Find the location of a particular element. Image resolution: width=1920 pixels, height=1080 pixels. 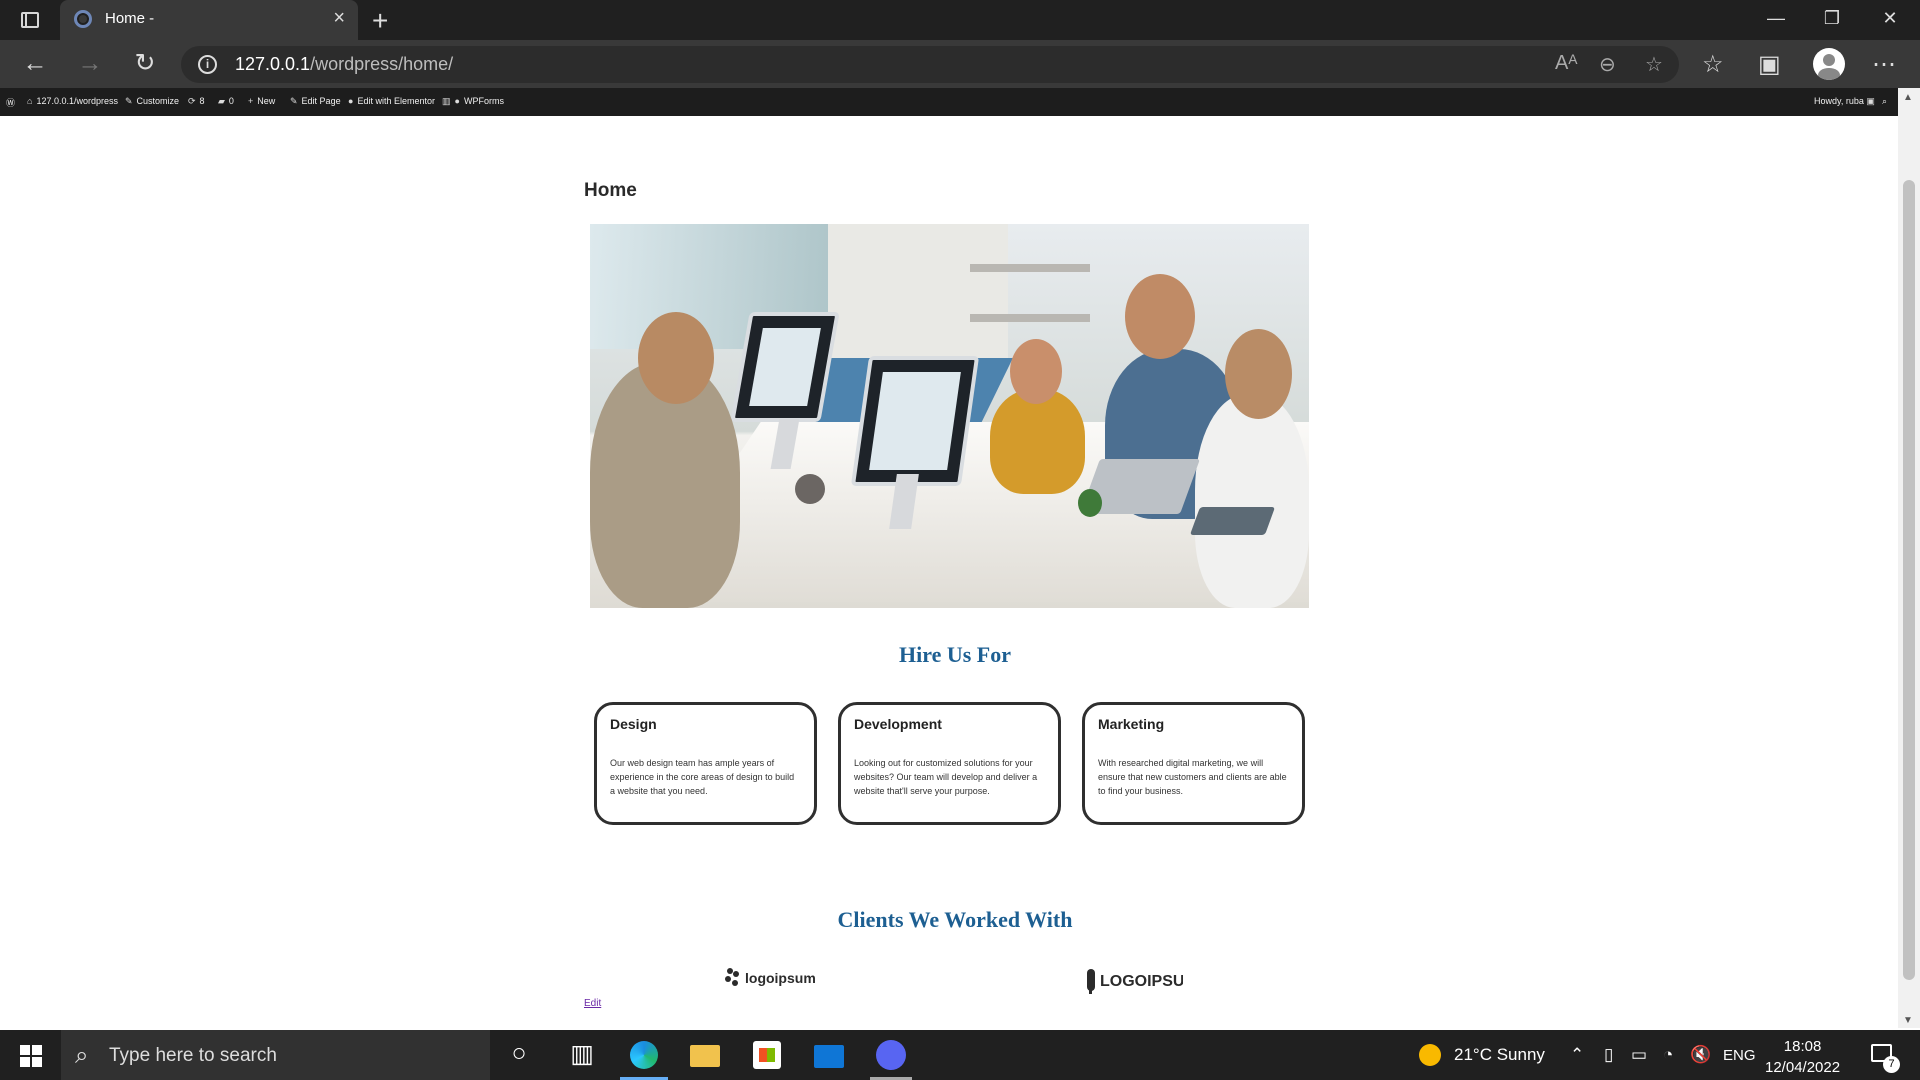

show-hidden-icons-icon: ⌃ is located at coordinates (1577, 1055).